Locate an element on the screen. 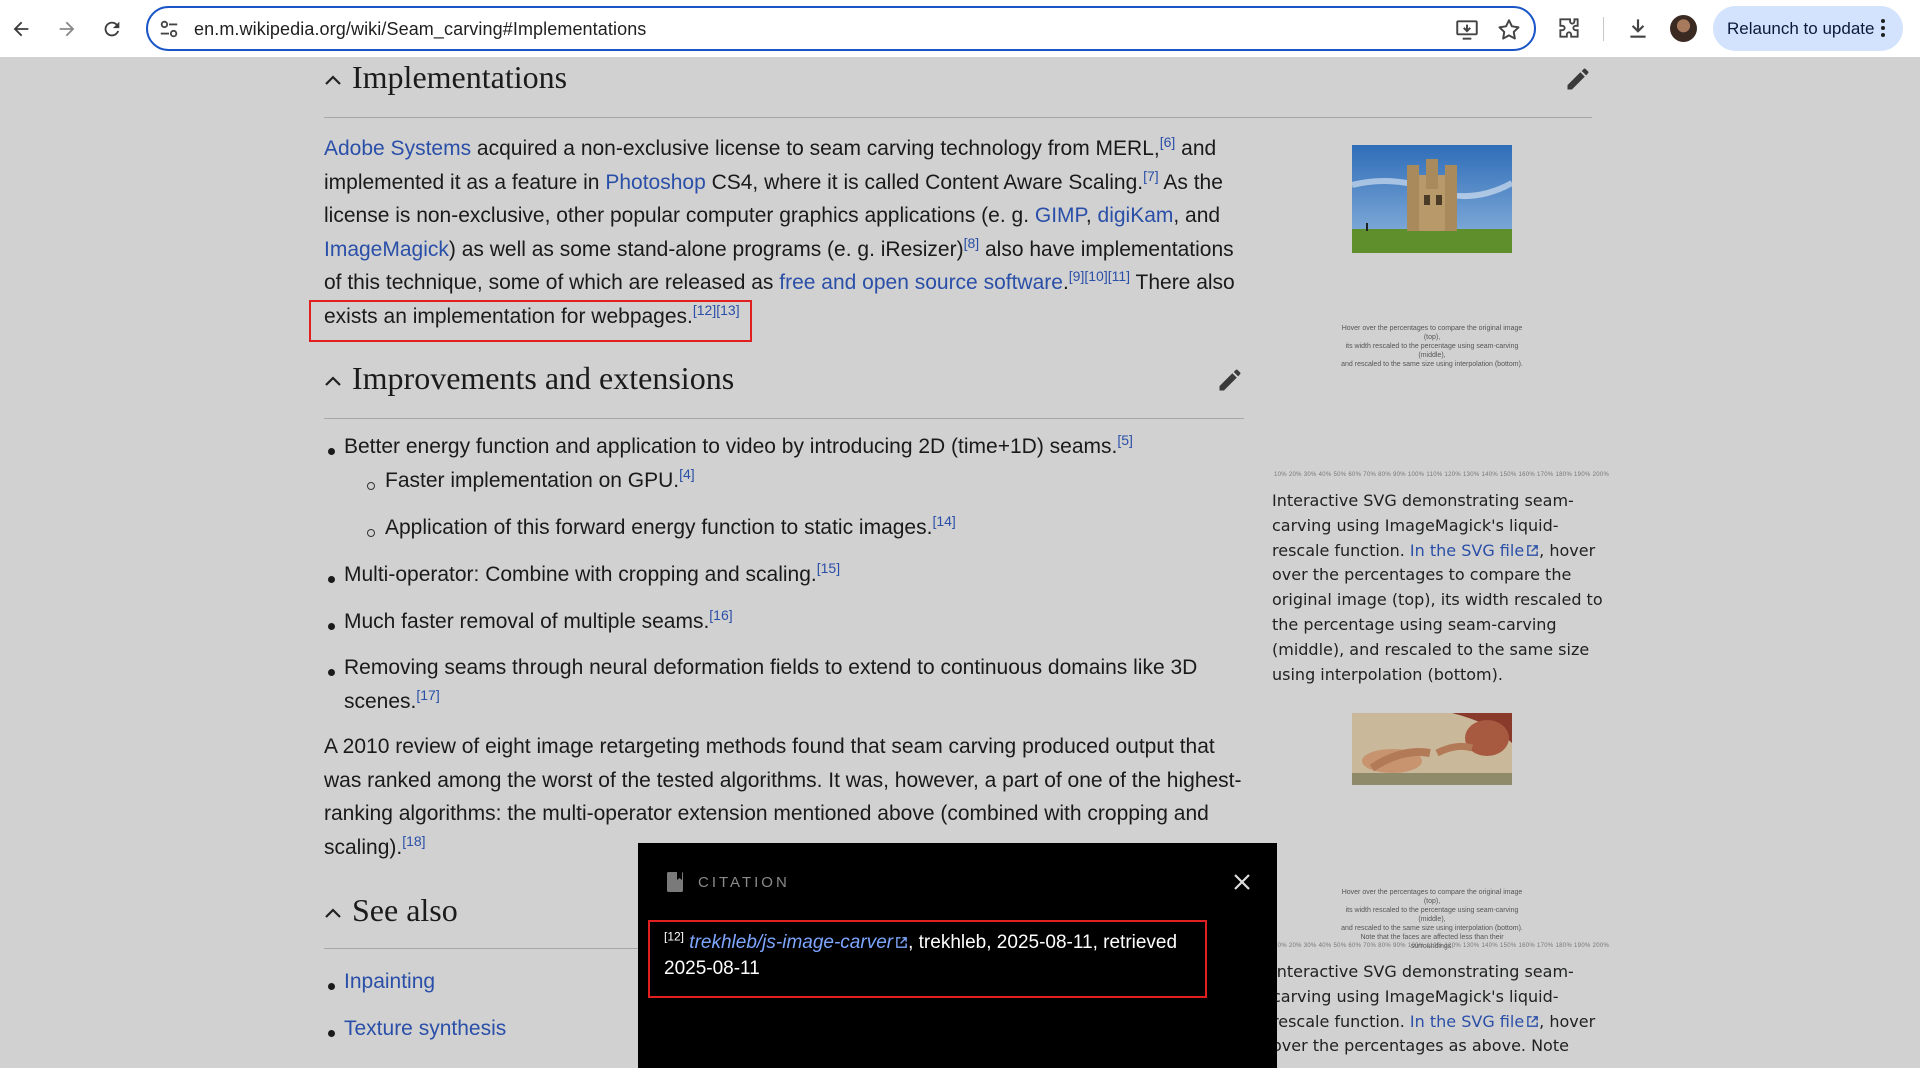 The image size is (1920, 1068). section-heading-see-also: See also is located at coordinates (405, 910).